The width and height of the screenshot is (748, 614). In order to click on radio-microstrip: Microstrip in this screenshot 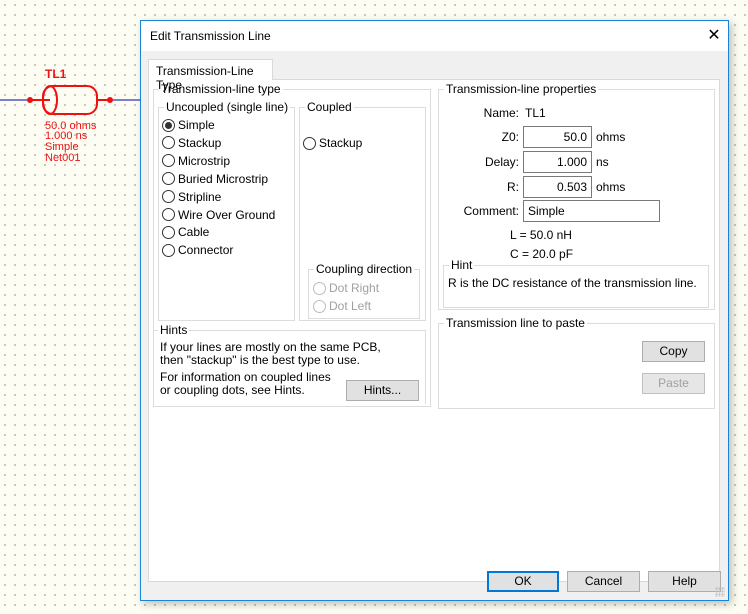, I will do `click(196, 161)`.